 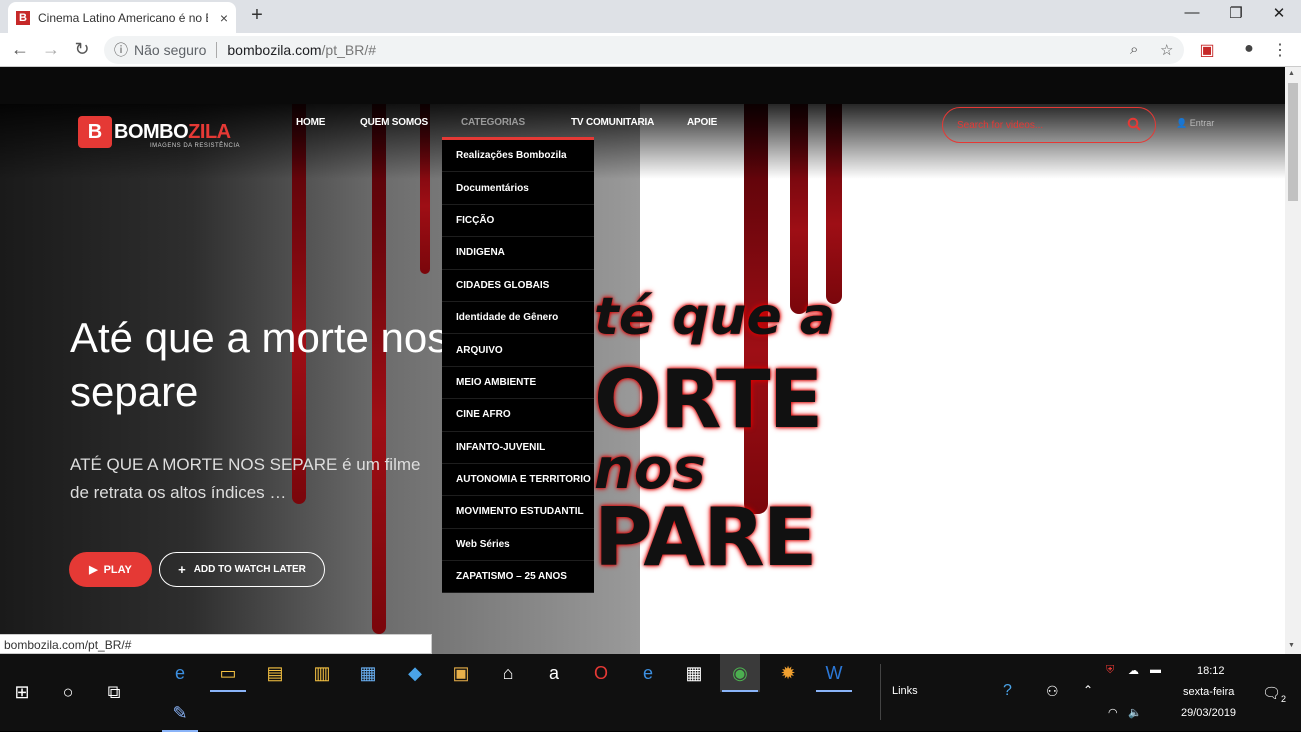 What do you see at coordinates (1207, 50) in the screenshot?
I see `extension-icon: ▣` at bounding box center [1207, 50].